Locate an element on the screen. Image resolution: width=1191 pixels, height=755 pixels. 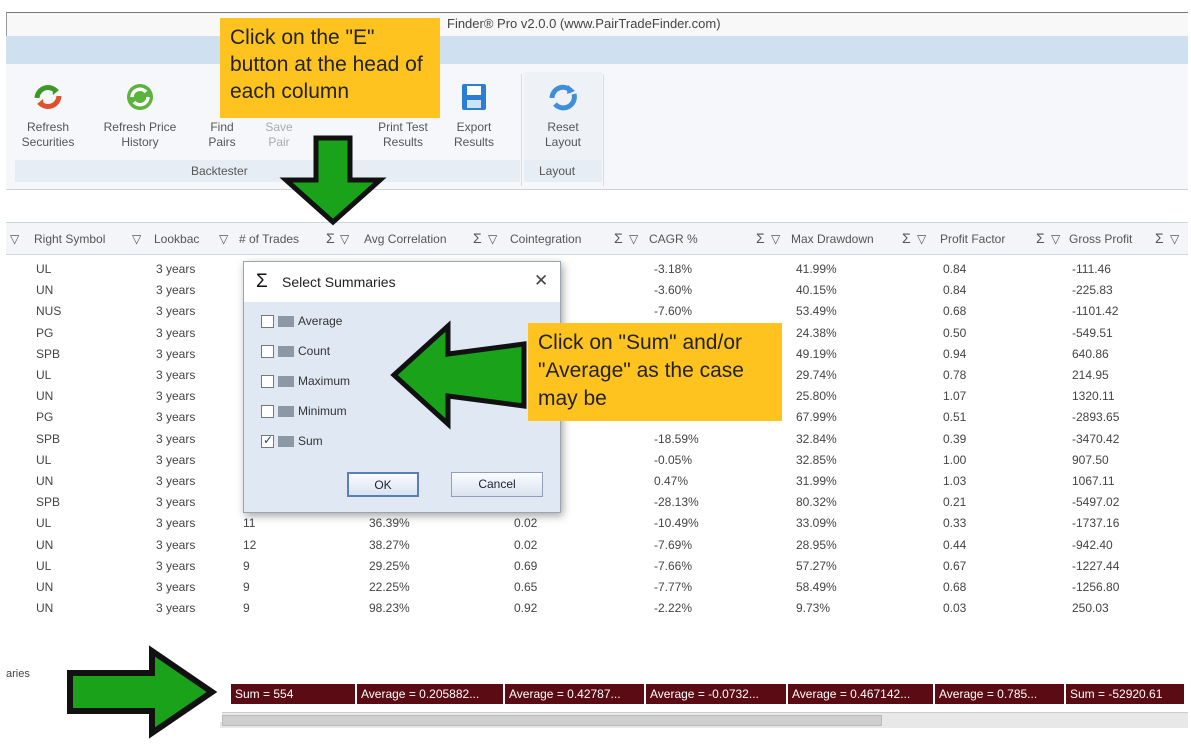
checkmark-icon: ✓ is located at coordinates (268, 440).